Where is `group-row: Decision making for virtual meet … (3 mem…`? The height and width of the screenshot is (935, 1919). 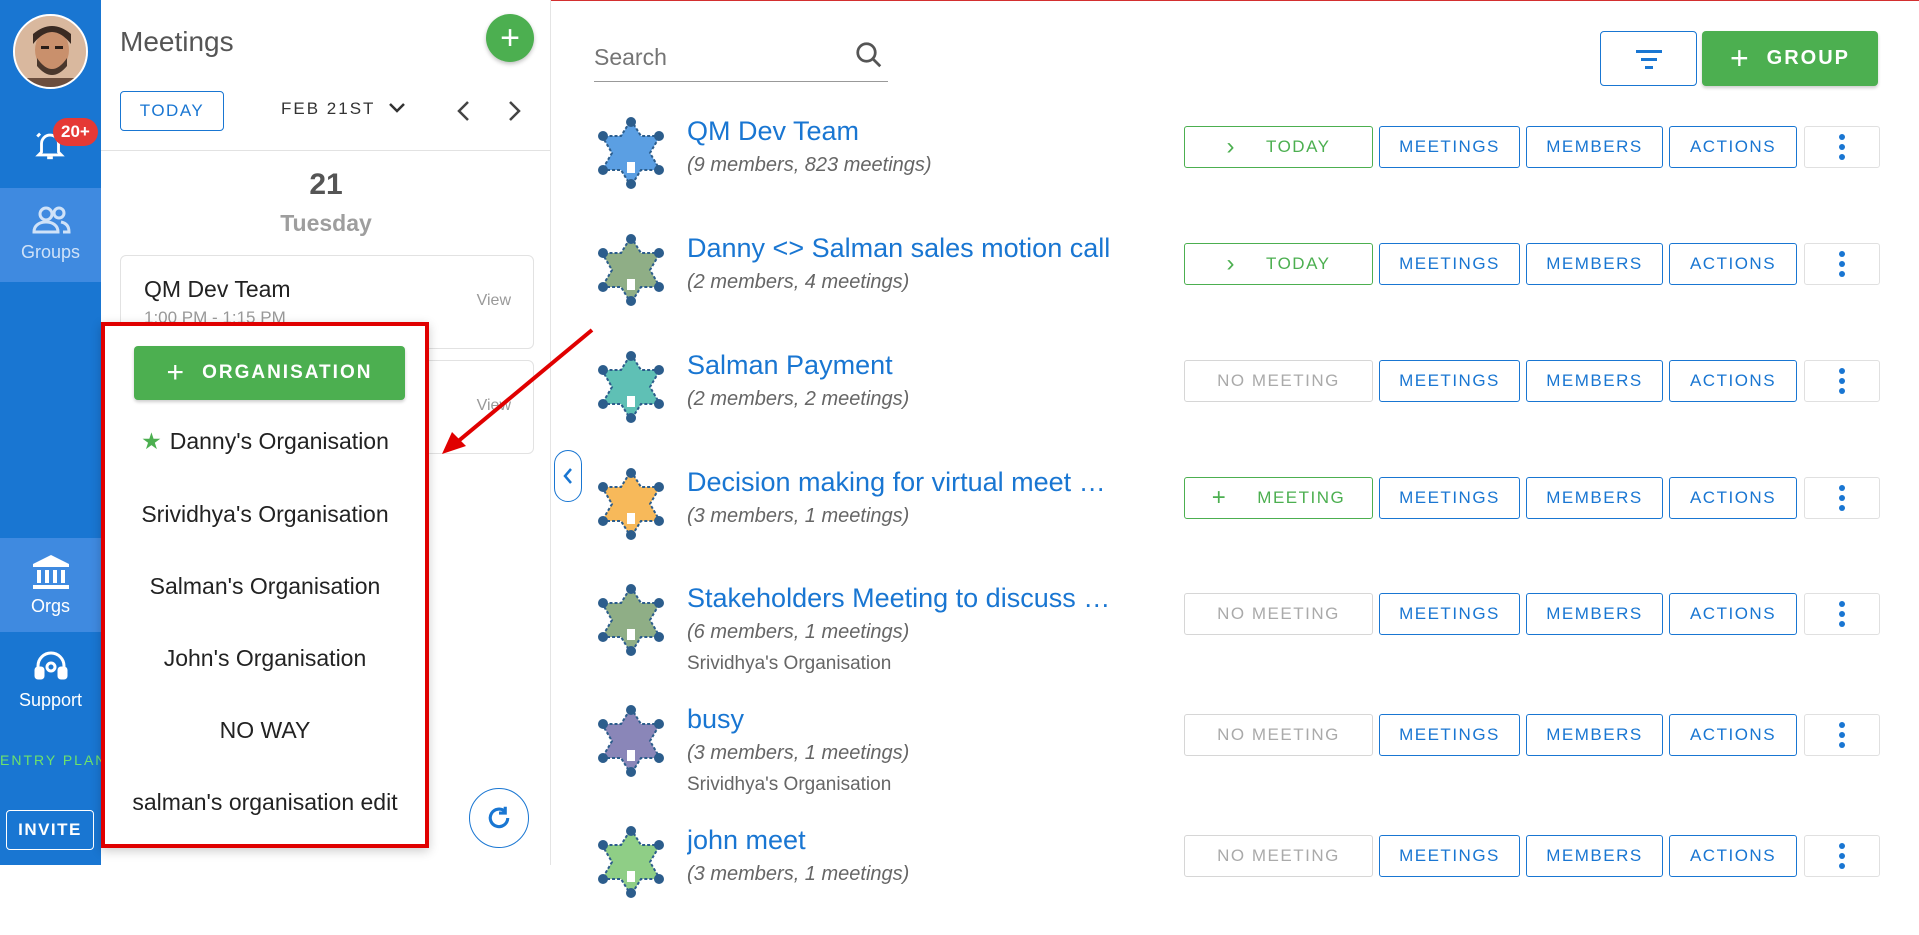 group-row: Decision making for virtual meet … (3 mem… is located at coordinates (1239, 522).